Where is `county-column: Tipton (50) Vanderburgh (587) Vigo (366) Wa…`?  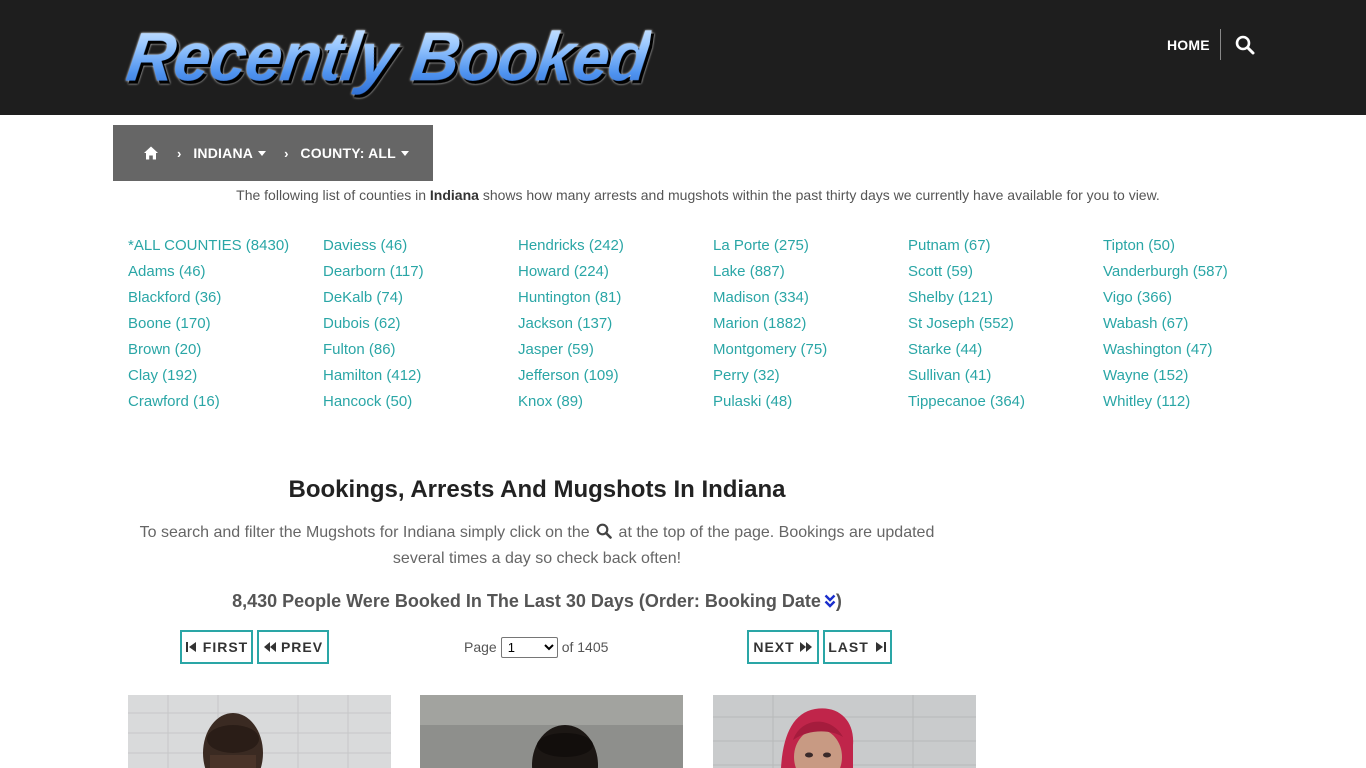 county-column: Tipton (50) Vanderburgh (587) Vigo (366) Wa… is located at coordinates (1165, 326).